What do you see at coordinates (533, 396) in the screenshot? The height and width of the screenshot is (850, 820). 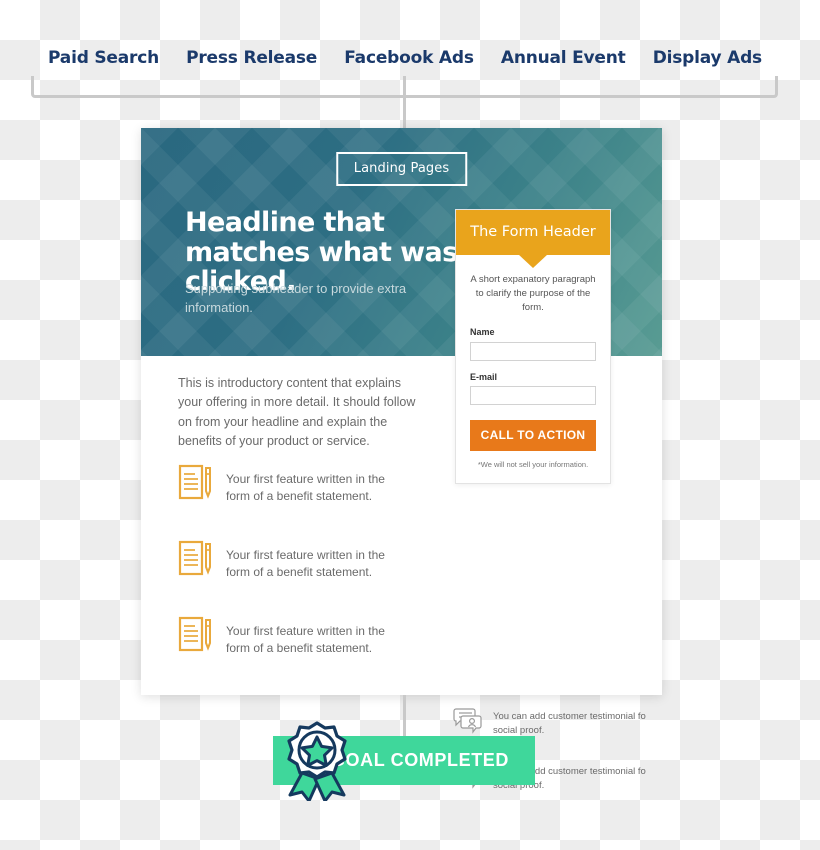 I see `email-input` at bounding box center [533, 396].